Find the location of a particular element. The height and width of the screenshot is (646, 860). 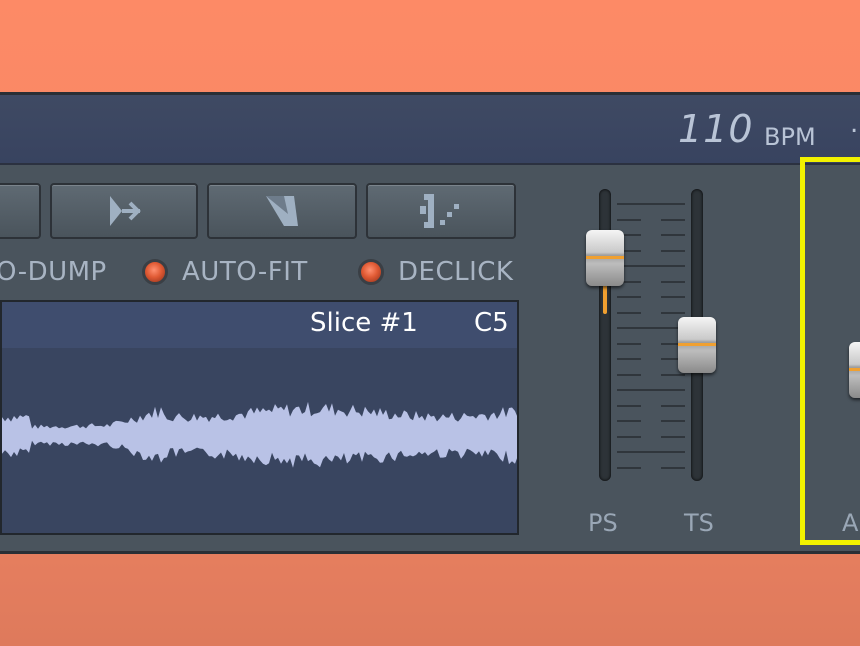

header-edge-text: . is located at coordinates (854, 124).